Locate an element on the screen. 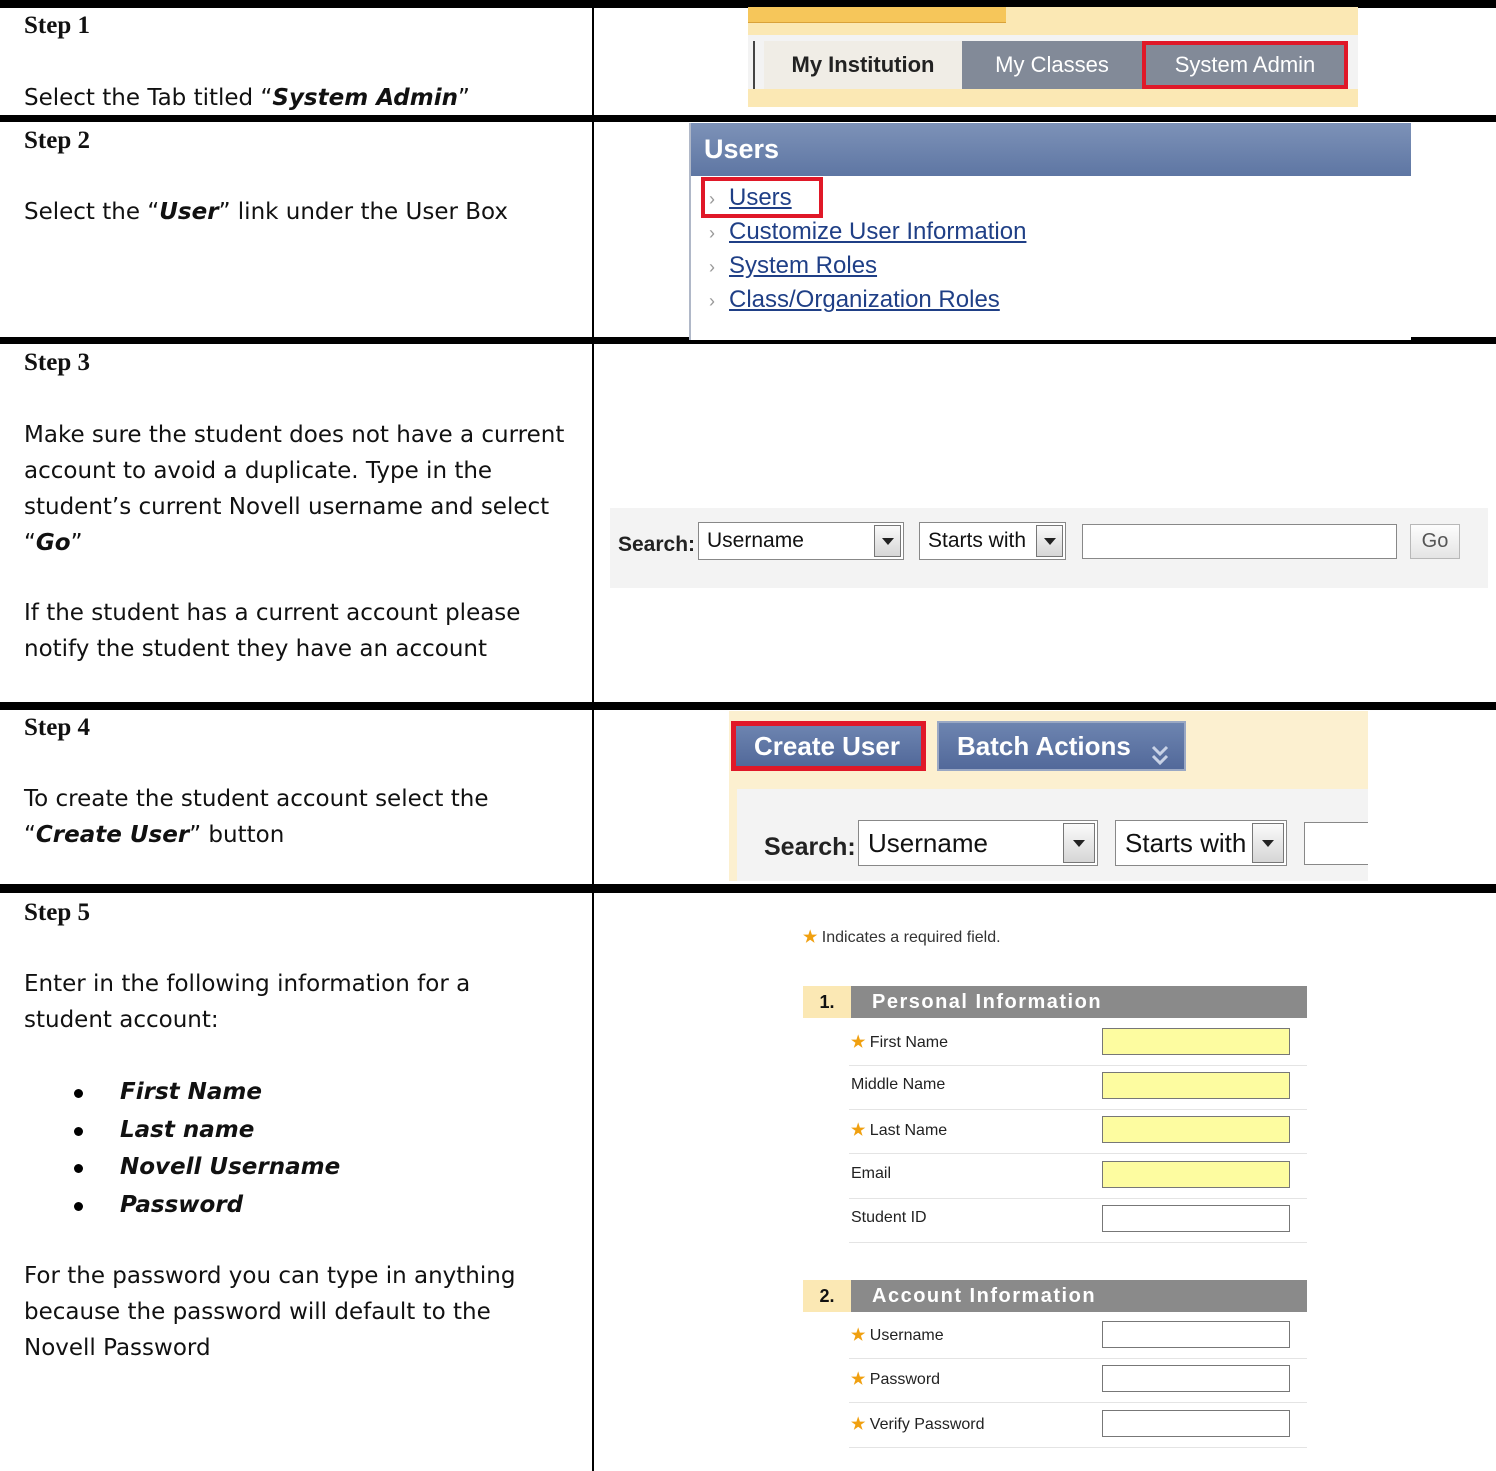 This screenshot has width=1496, height=1471. search-bar-screenshot: Search: Username Starts with Go is located at coordinates (1049, 548).